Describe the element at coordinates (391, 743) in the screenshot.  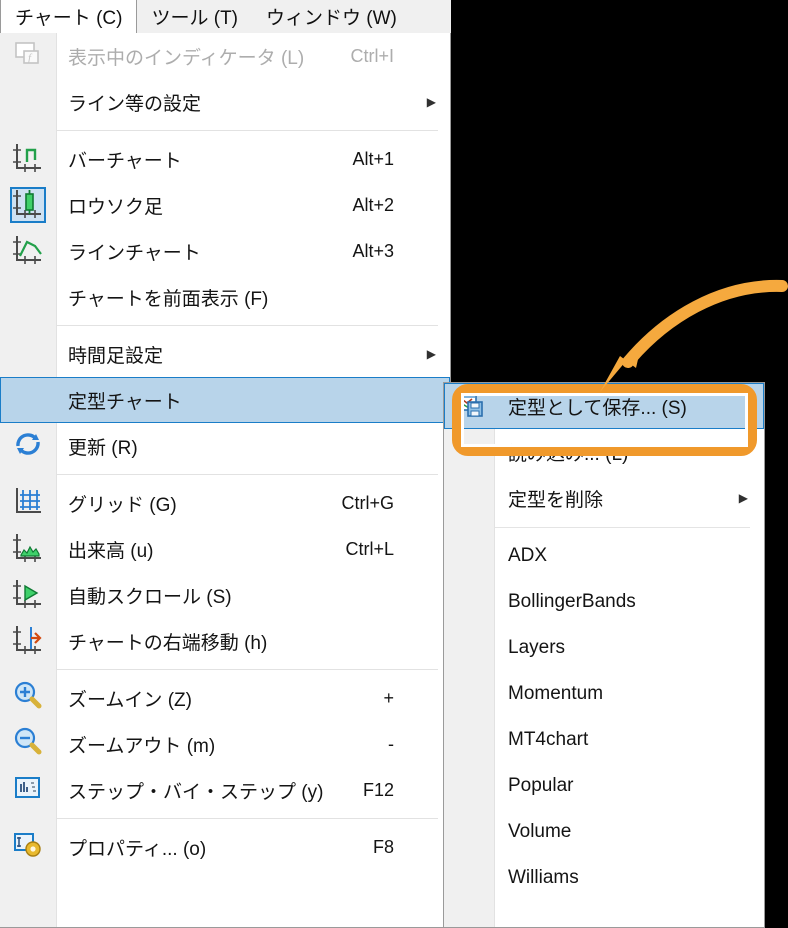
I see `menu-item-shortcut: -` at that location.